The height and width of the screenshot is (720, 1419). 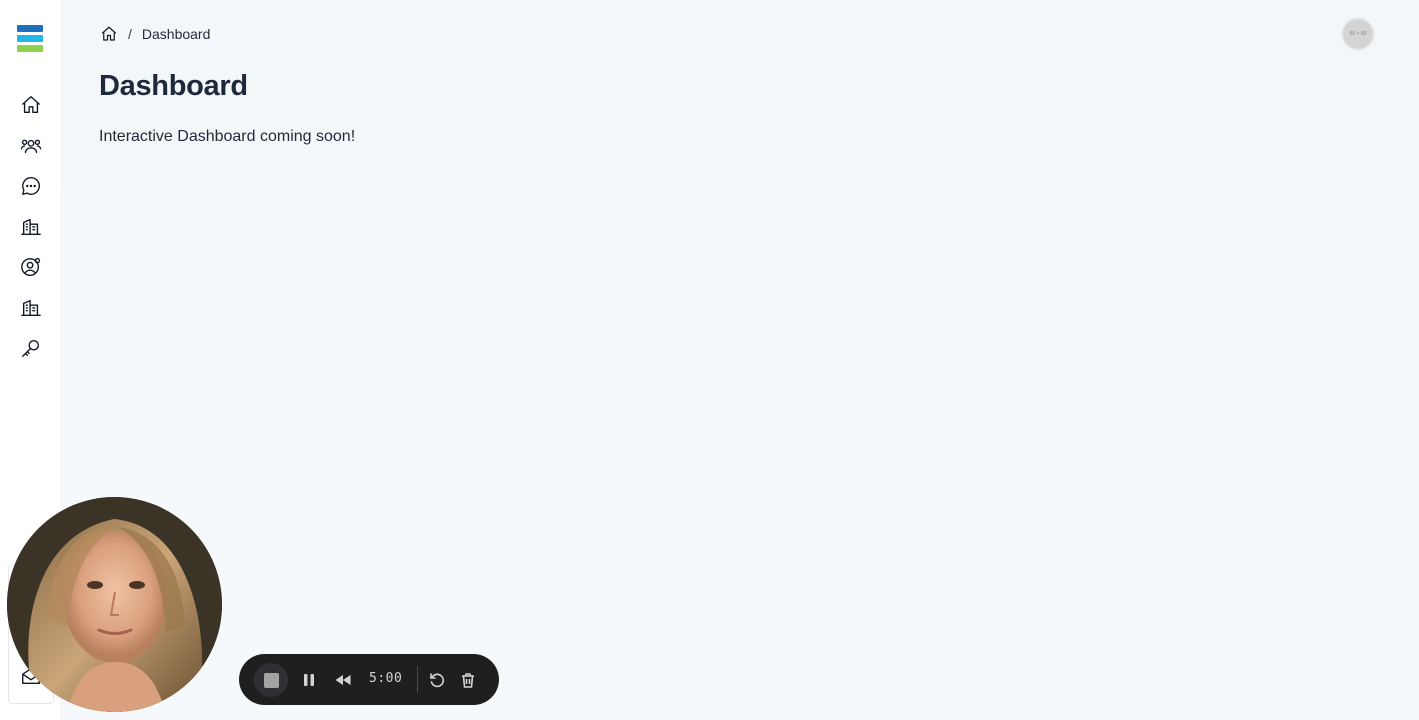 I want to click on sidebar-item-account-settings, so click(x=31, y=267).